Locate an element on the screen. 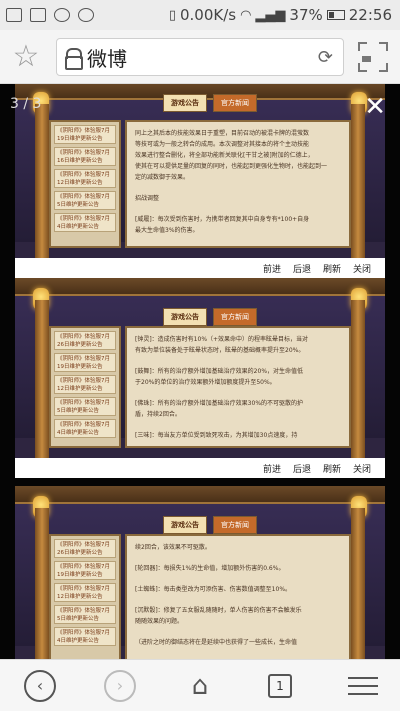 This screenshot has height=711, width=400. image-counter: 3 / 3 is located at coordinates (26, 104).